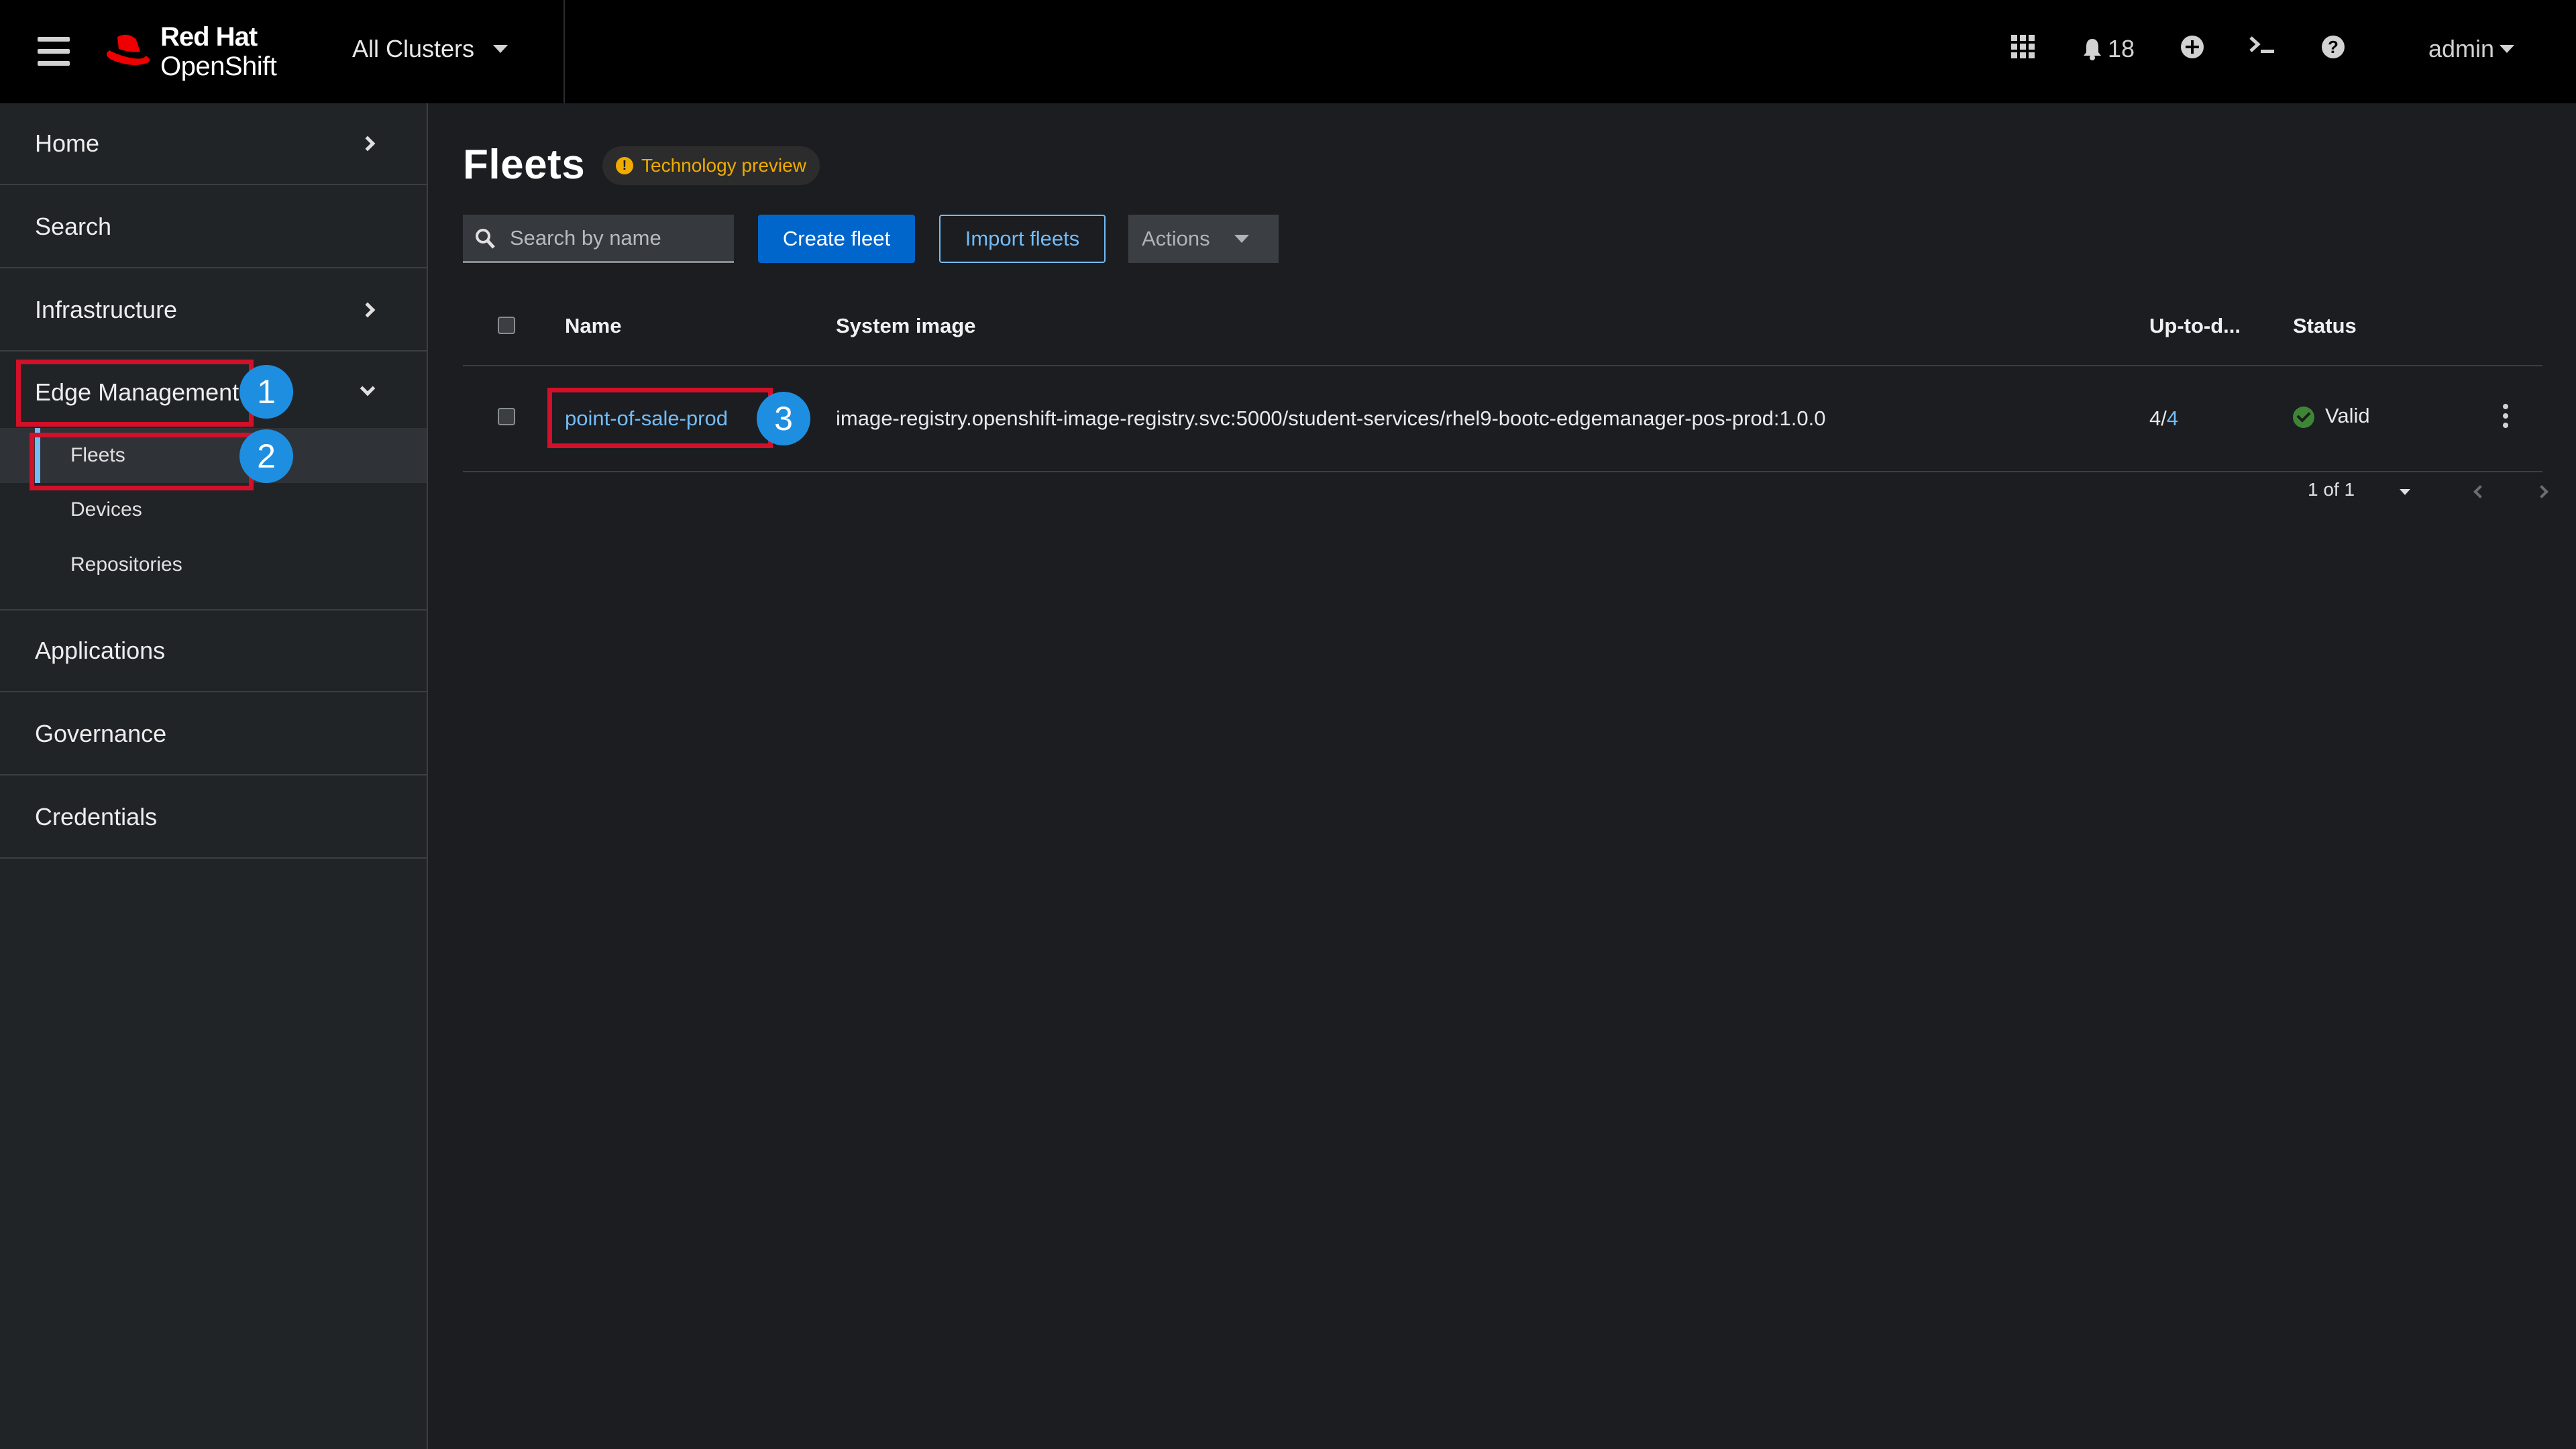  Describe the element at coordinates (101, 733) in the screenshot. I see `nav-governance-label: Governance` at that location.